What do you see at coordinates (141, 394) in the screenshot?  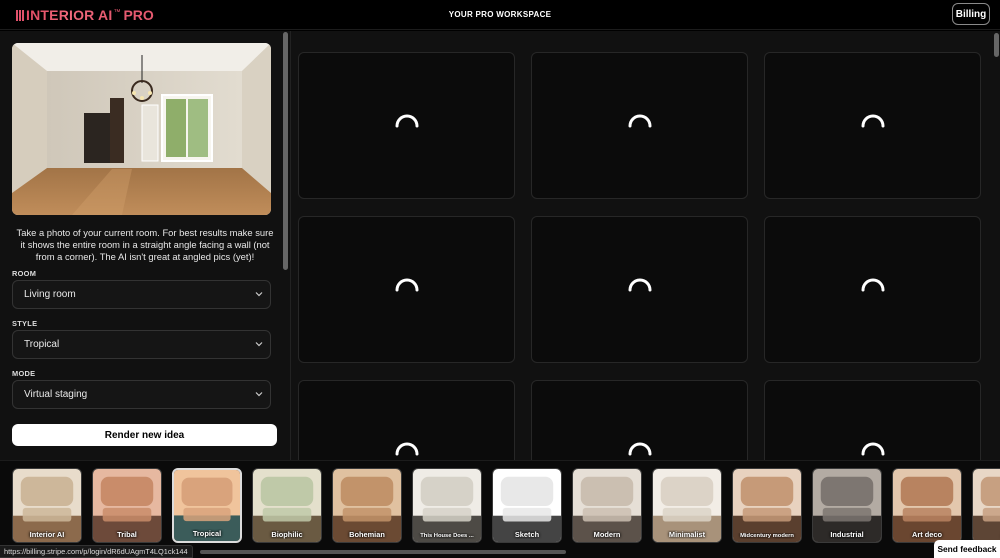 I see `mode-select: Virtual staging` at bounding box center [141, 394].